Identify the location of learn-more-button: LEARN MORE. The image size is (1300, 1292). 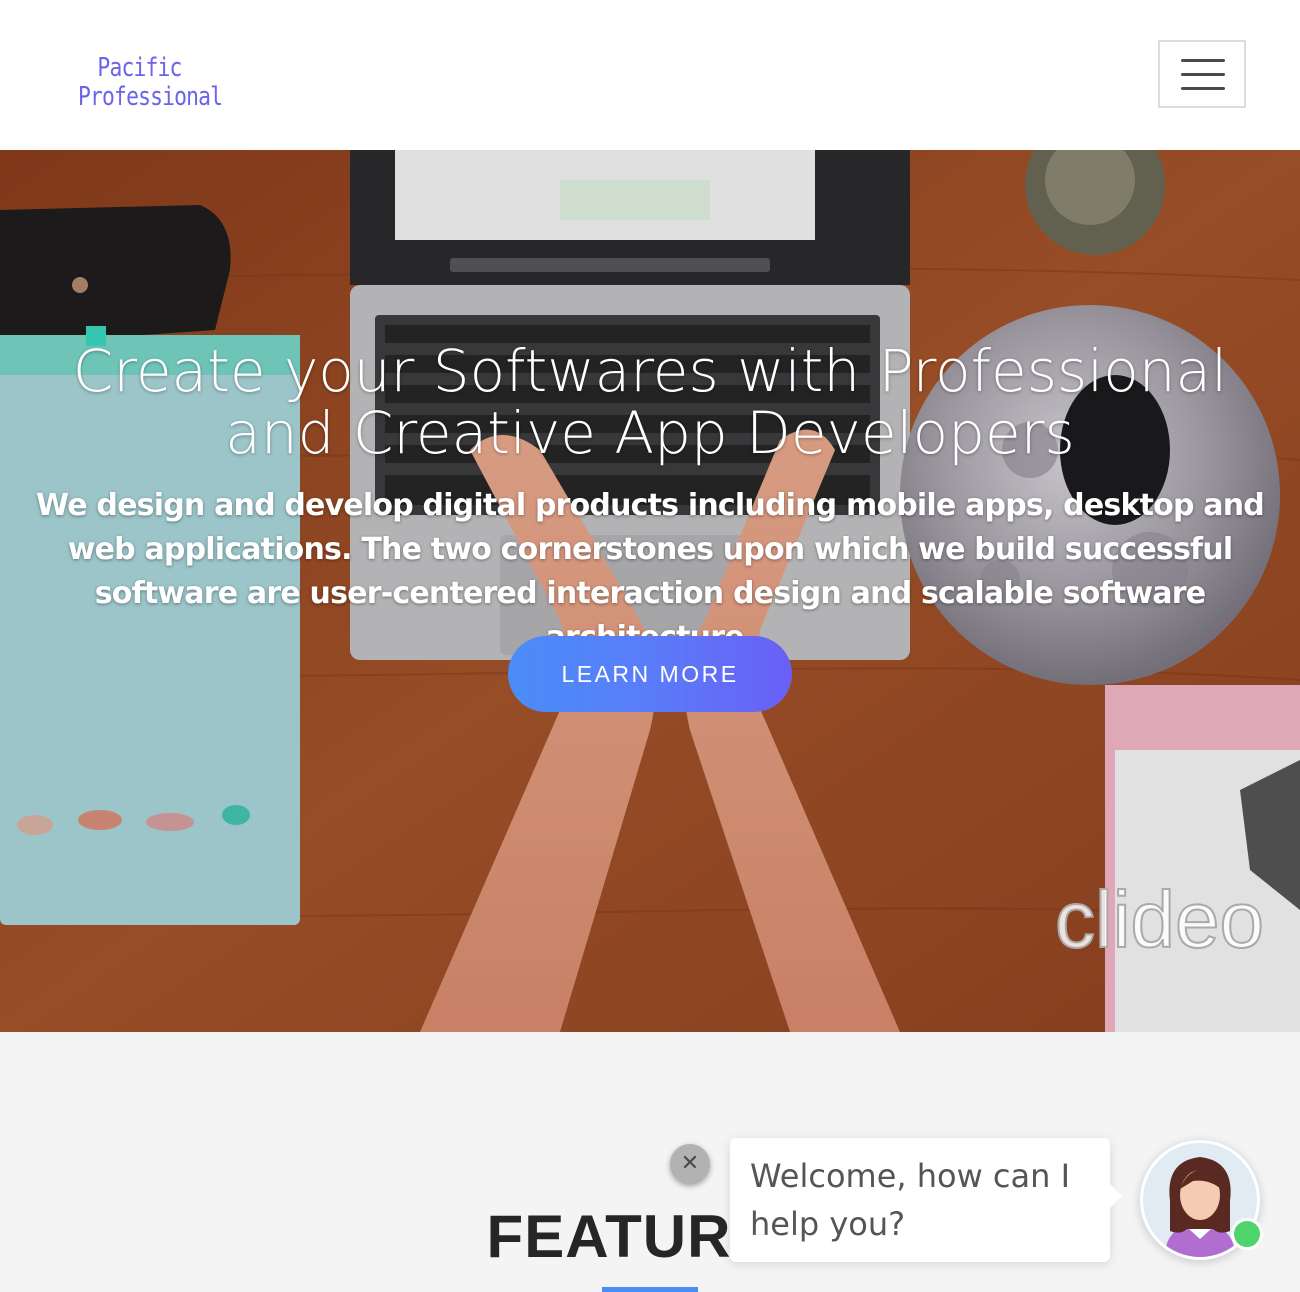
(650, 674).